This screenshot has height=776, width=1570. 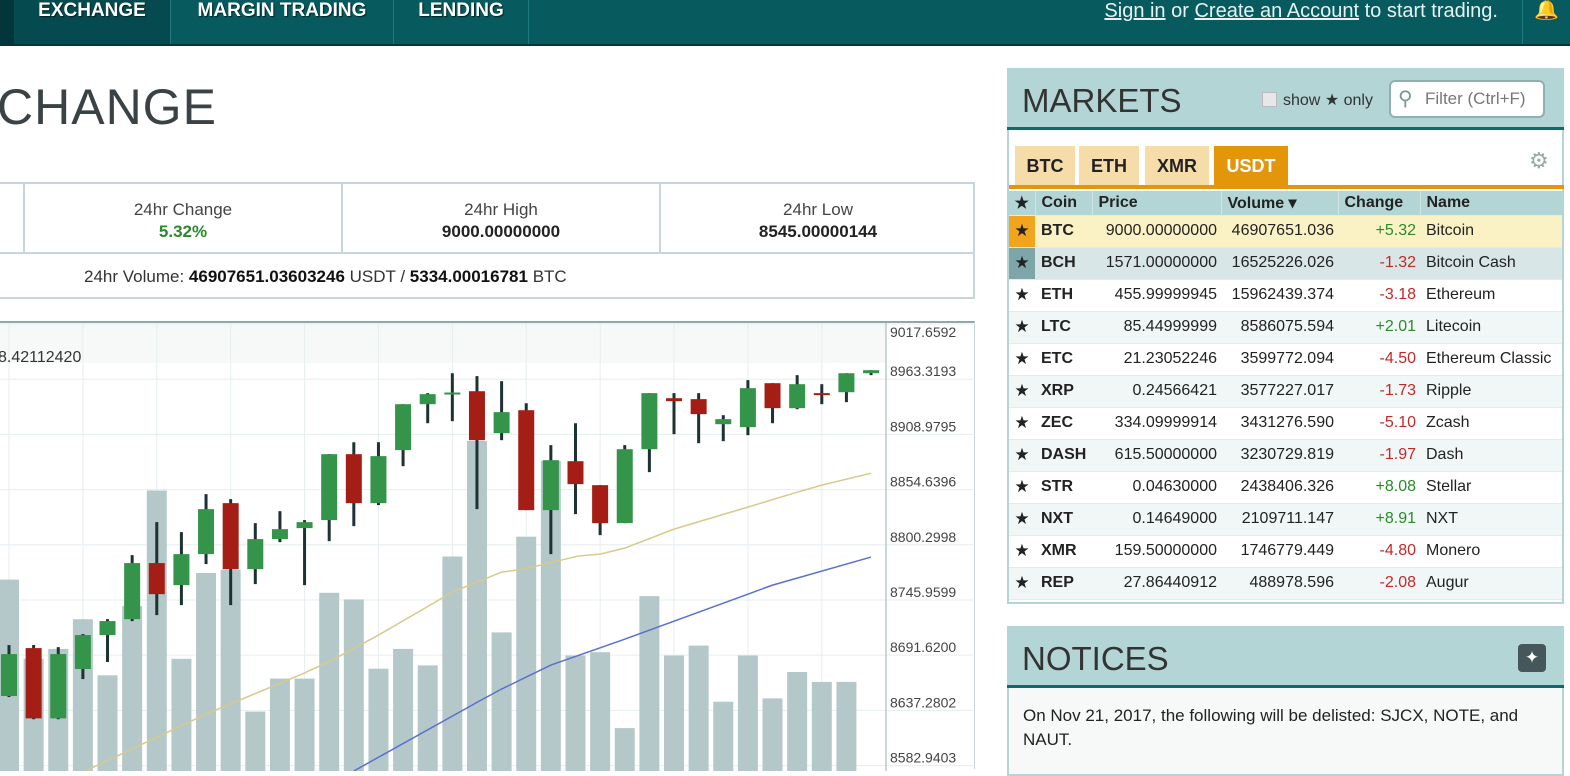 I want to click on sign-in-link: Sign in, so click(x=1134, y=11).